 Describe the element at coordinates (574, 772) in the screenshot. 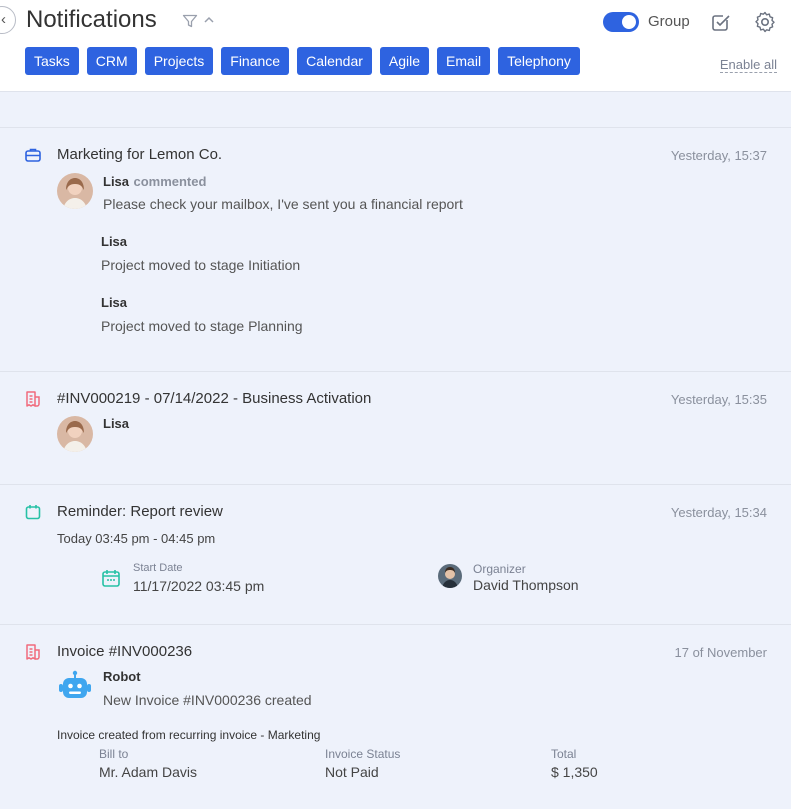

I see `total-value: $ 1,350` at that location.